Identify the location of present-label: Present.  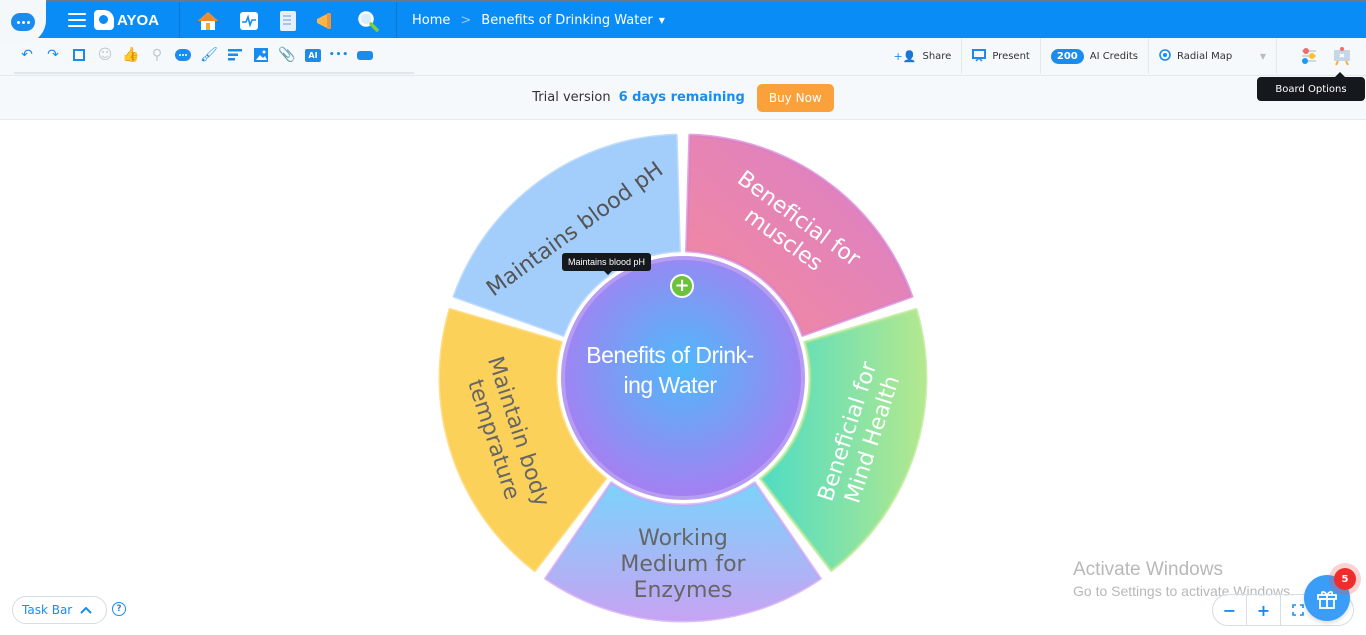
(1011, 56).